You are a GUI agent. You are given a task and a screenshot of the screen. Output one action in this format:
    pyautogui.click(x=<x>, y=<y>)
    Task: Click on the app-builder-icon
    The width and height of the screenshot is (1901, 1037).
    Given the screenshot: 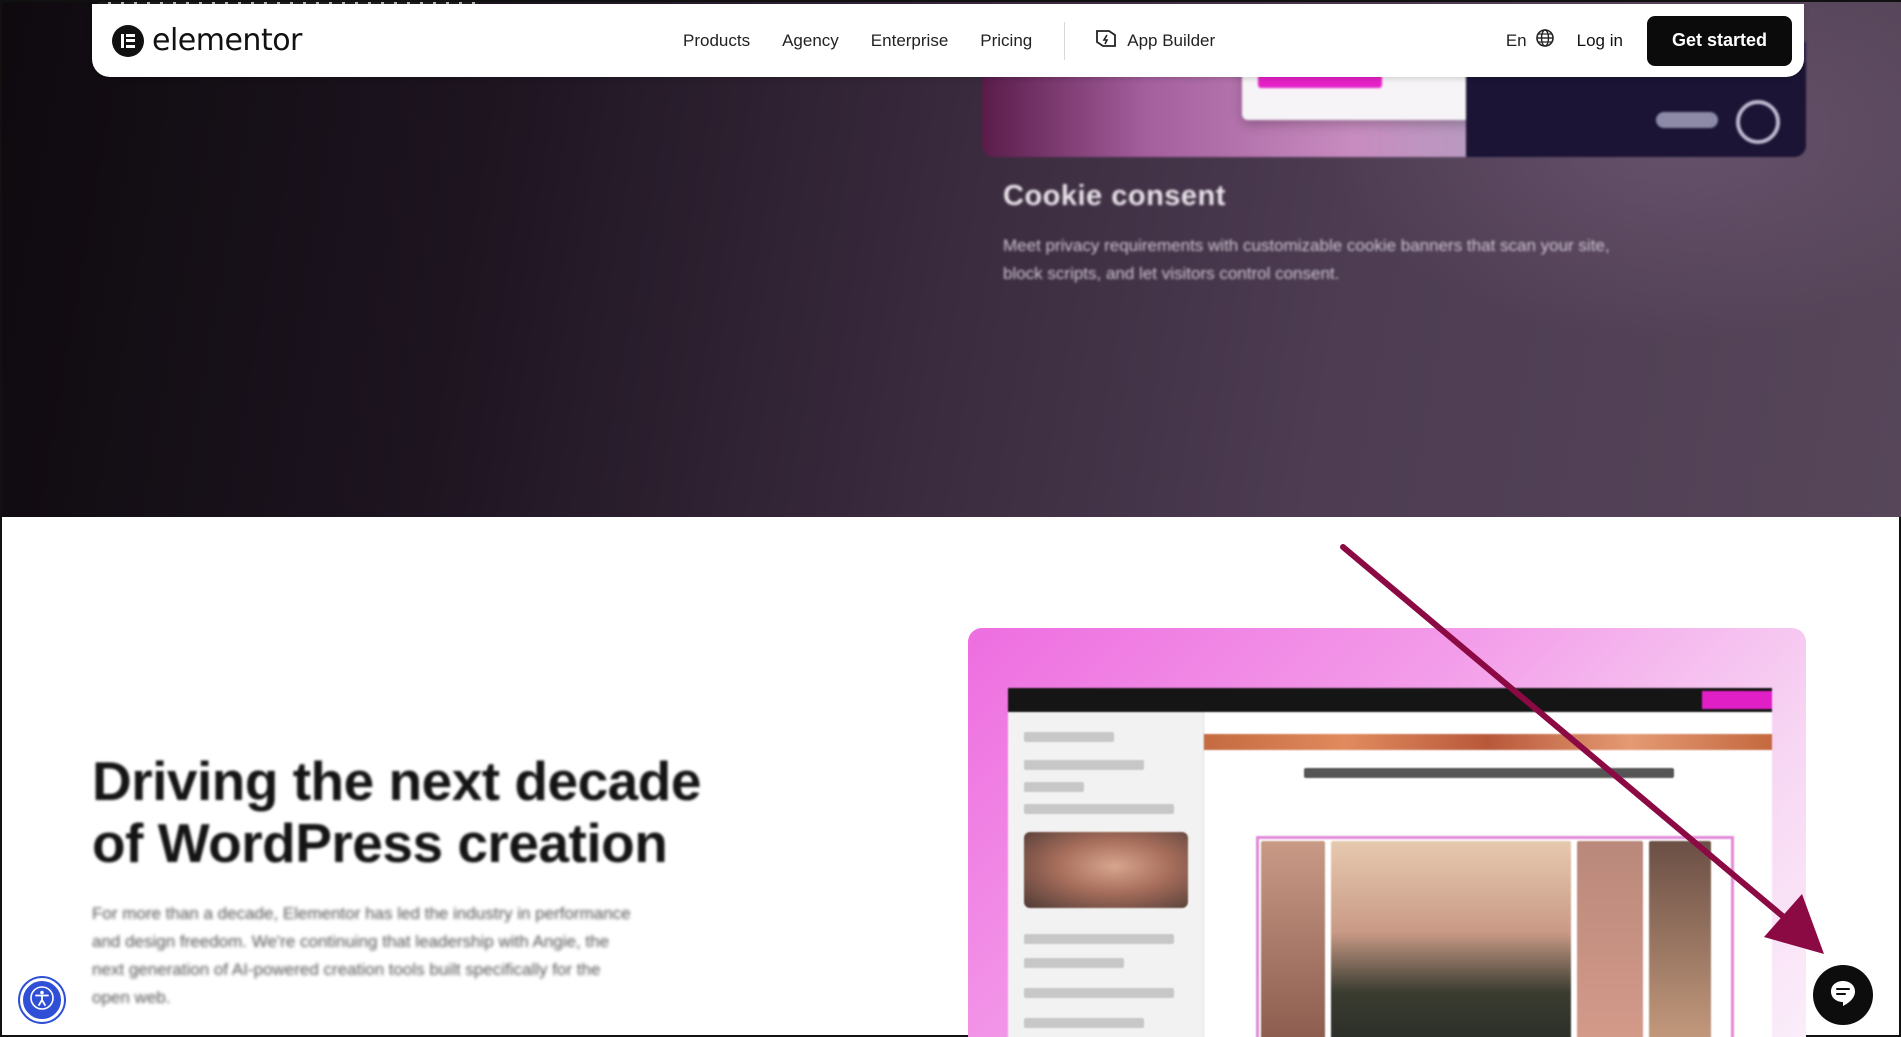 What is the action you would take?
    pyautogui.click(x=1106, y=40)
    